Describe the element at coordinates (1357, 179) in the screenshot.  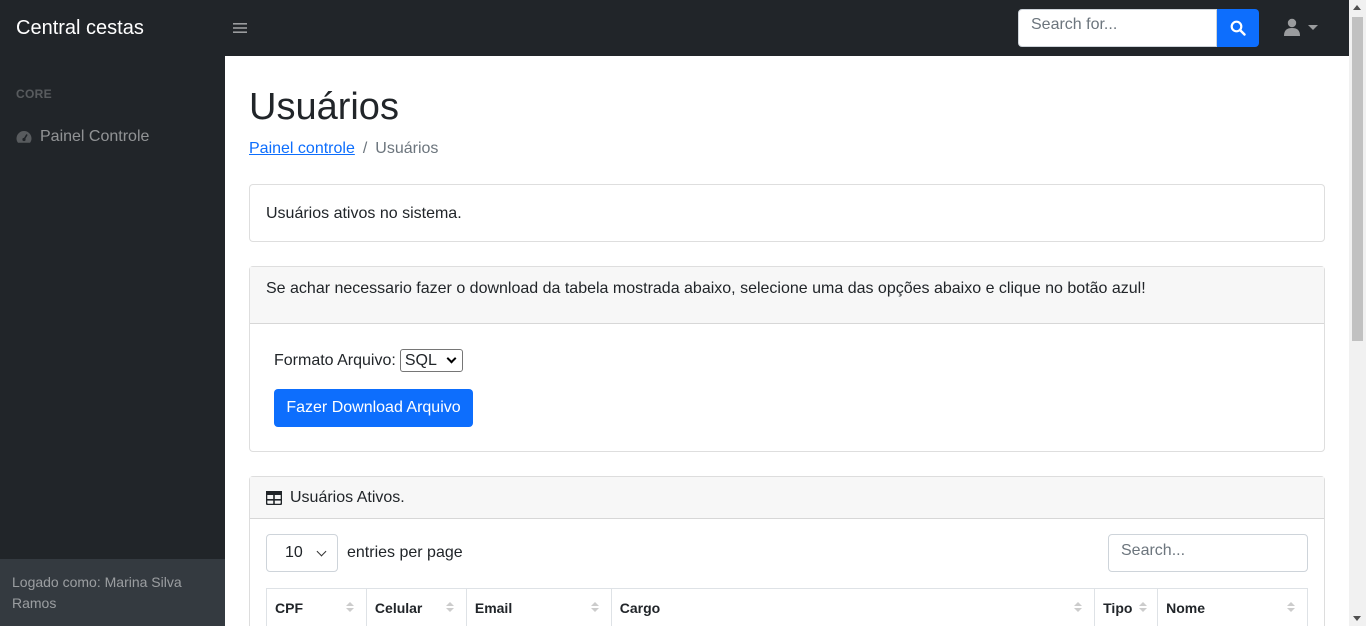
I see `scrollbar-thumb` at that location.